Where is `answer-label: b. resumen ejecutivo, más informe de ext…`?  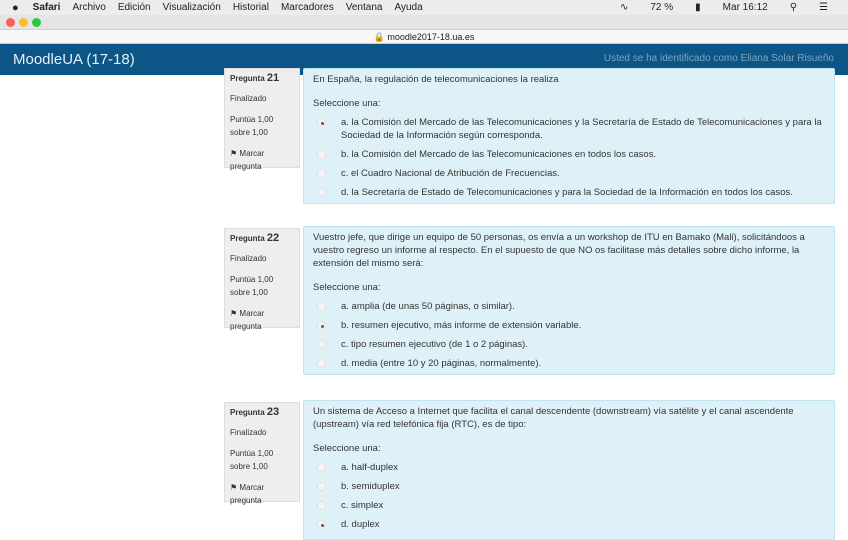
answer-label: b. resumen ejecutivo, más informe de ext… is located at coordinates (461, 325).